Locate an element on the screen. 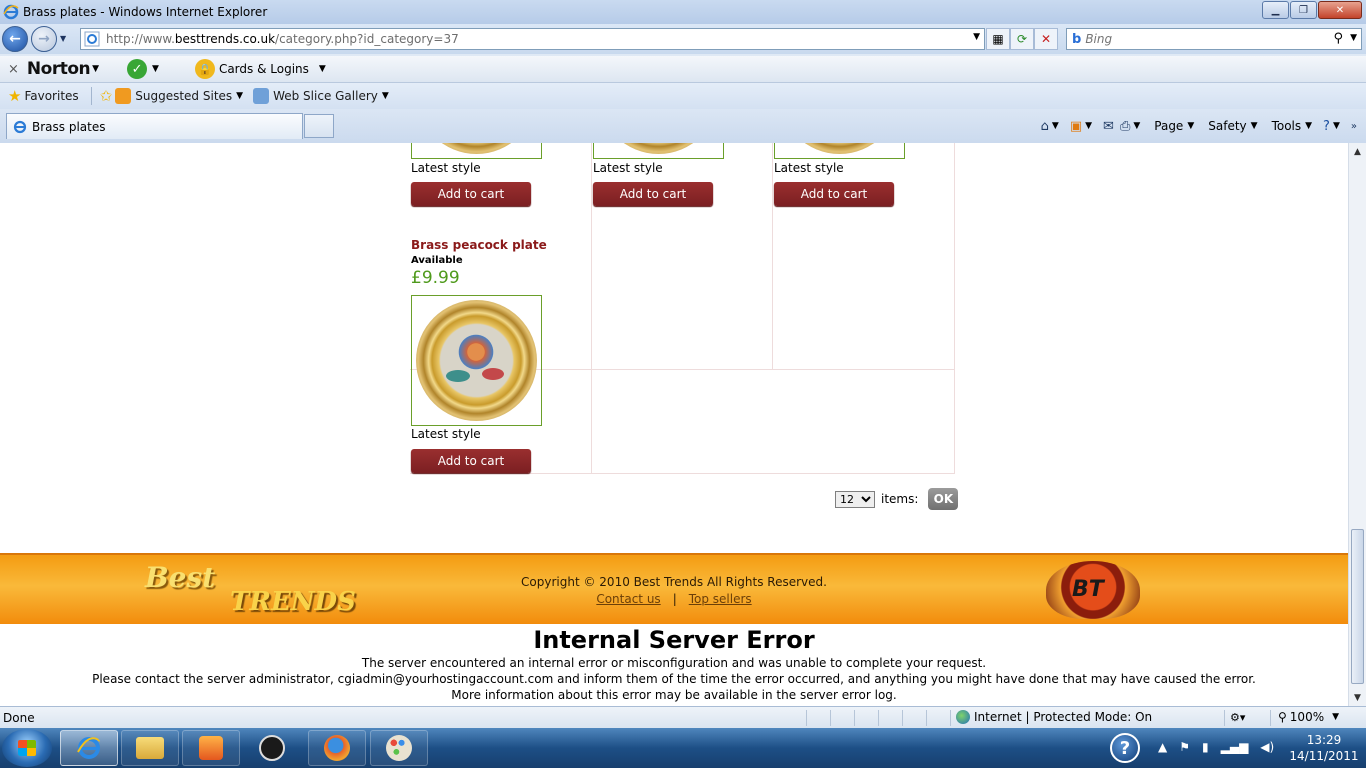 This screenshot has width=1366, height=768. help-icon: ? is located at coordinates (1326, 126).